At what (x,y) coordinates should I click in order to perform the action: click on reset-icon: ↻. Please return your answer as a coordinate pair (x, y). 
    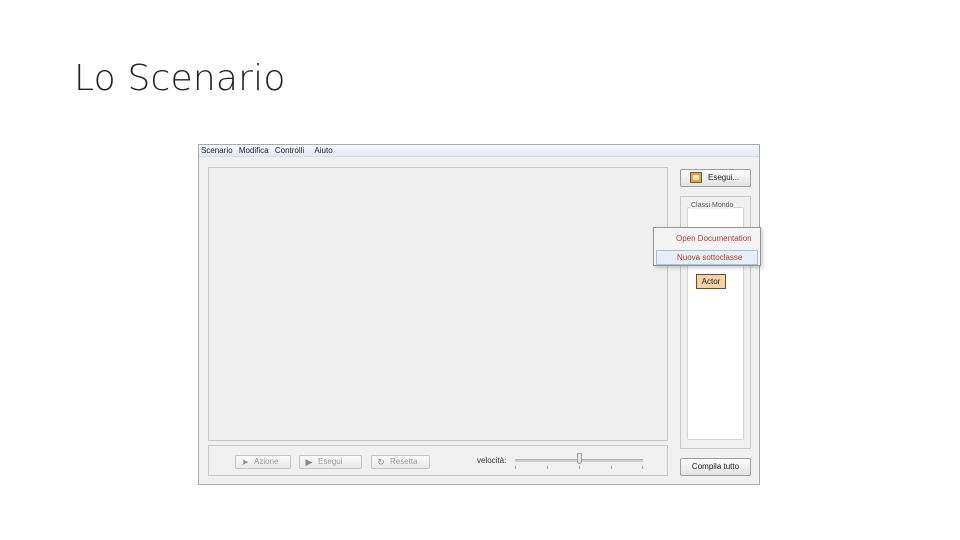
    Looking at the image, I should click on (381, 462).